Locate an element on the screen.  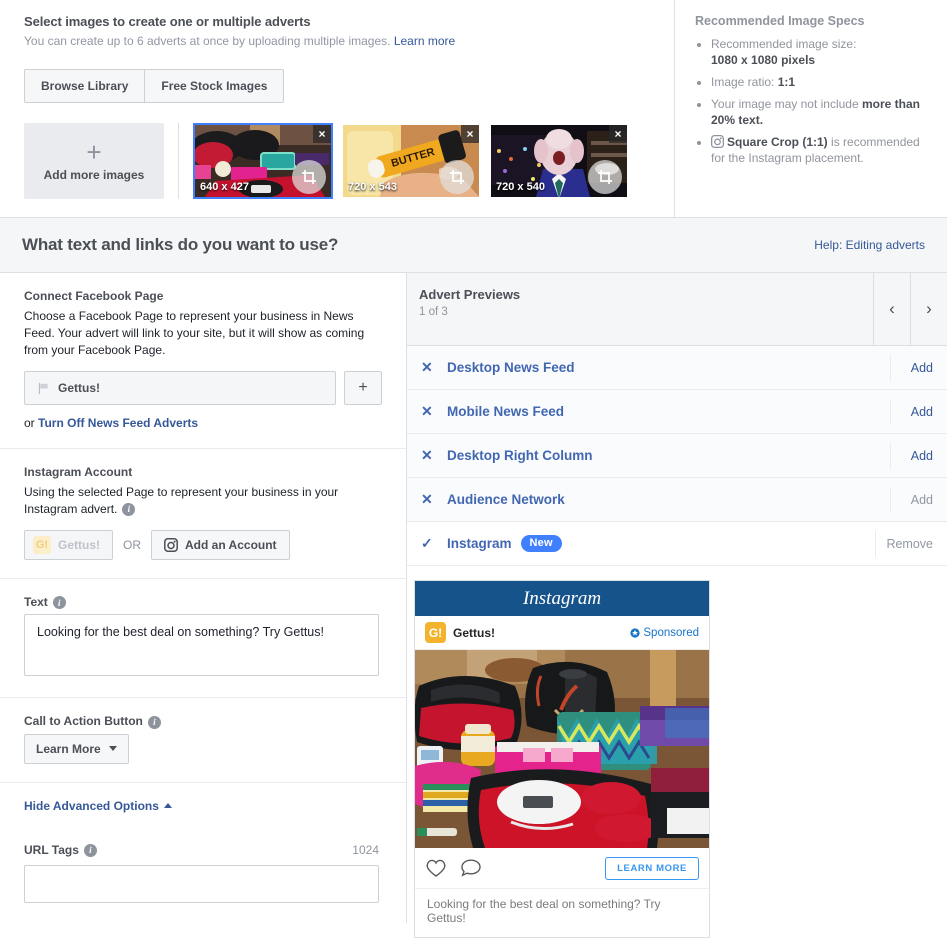
thumbnail-item: × 720 x 540 is located at coordinates (559, 161).